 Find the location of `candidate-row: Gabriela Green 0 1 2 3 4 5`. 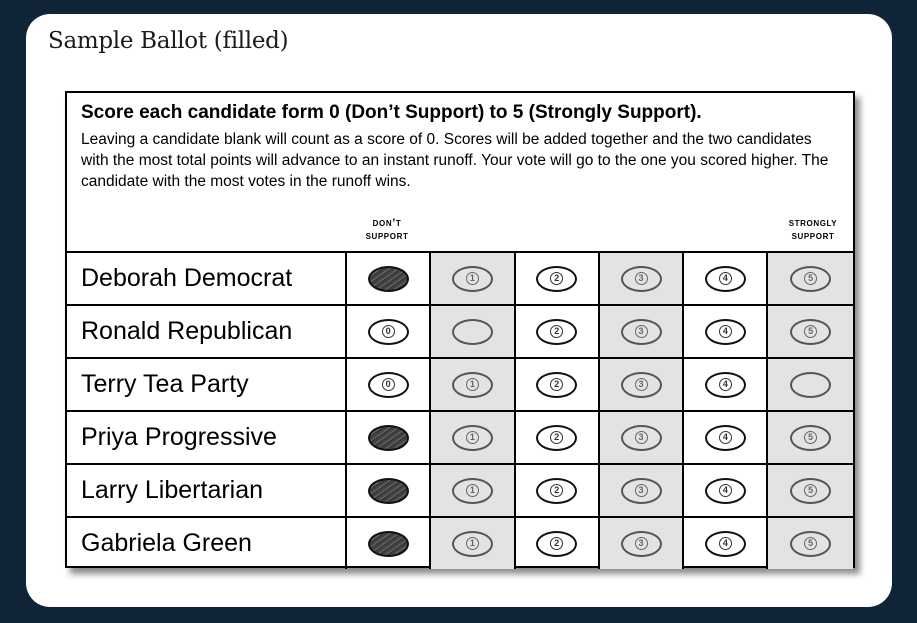

candidate-row: Gabriela Green 0 1 2 3 4 5 is located at coordinates (460, 543).